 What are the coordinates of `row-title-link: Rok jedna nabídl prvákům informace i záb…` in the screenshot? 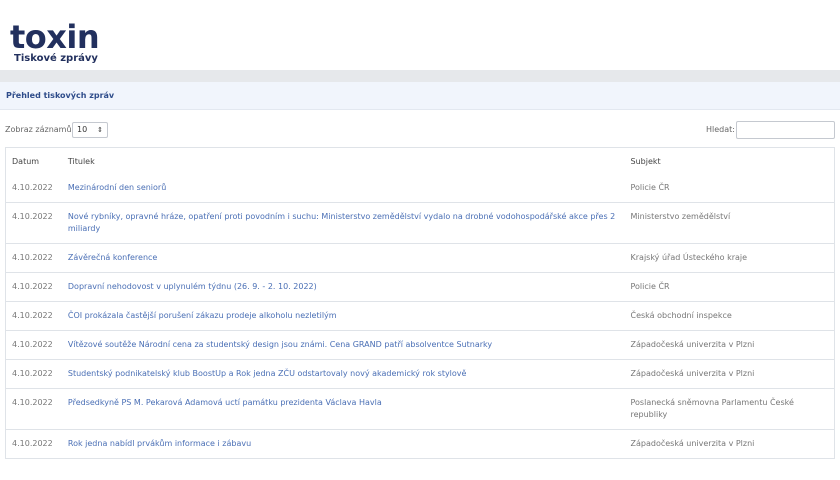 It's located at (343, 444).